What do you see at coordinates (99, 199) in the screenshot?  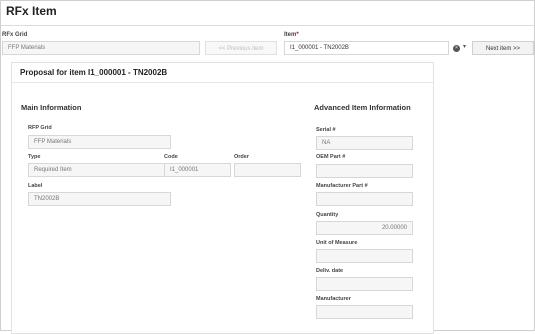 I see `label-field: TN2002B` at bounding box center [99, 199].